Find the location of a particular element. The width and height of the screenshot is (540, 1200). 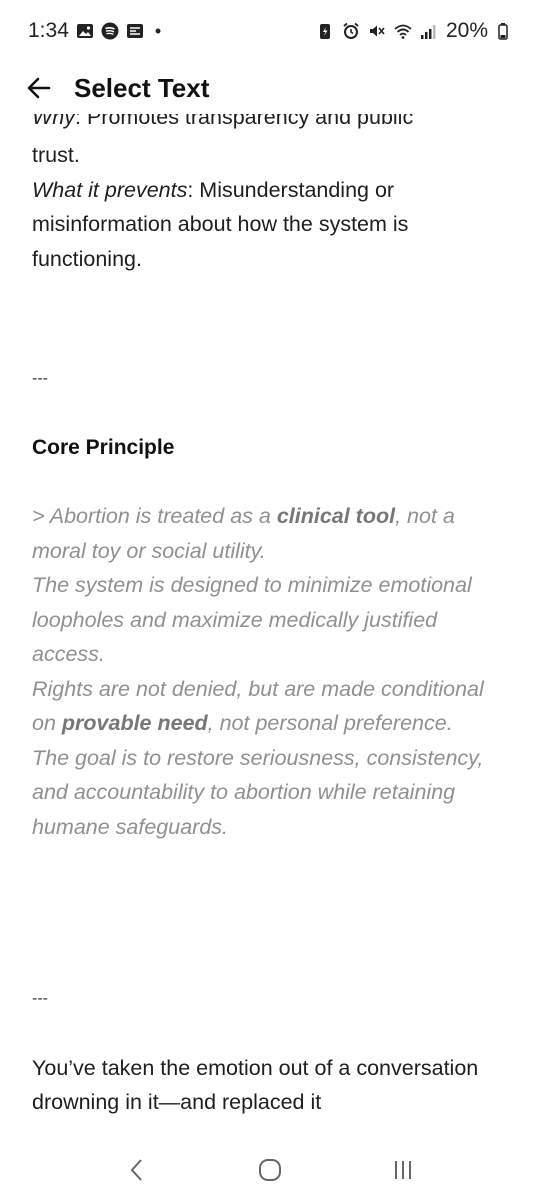

prevents-label: What it prevents is located at coordinates (110, 189).